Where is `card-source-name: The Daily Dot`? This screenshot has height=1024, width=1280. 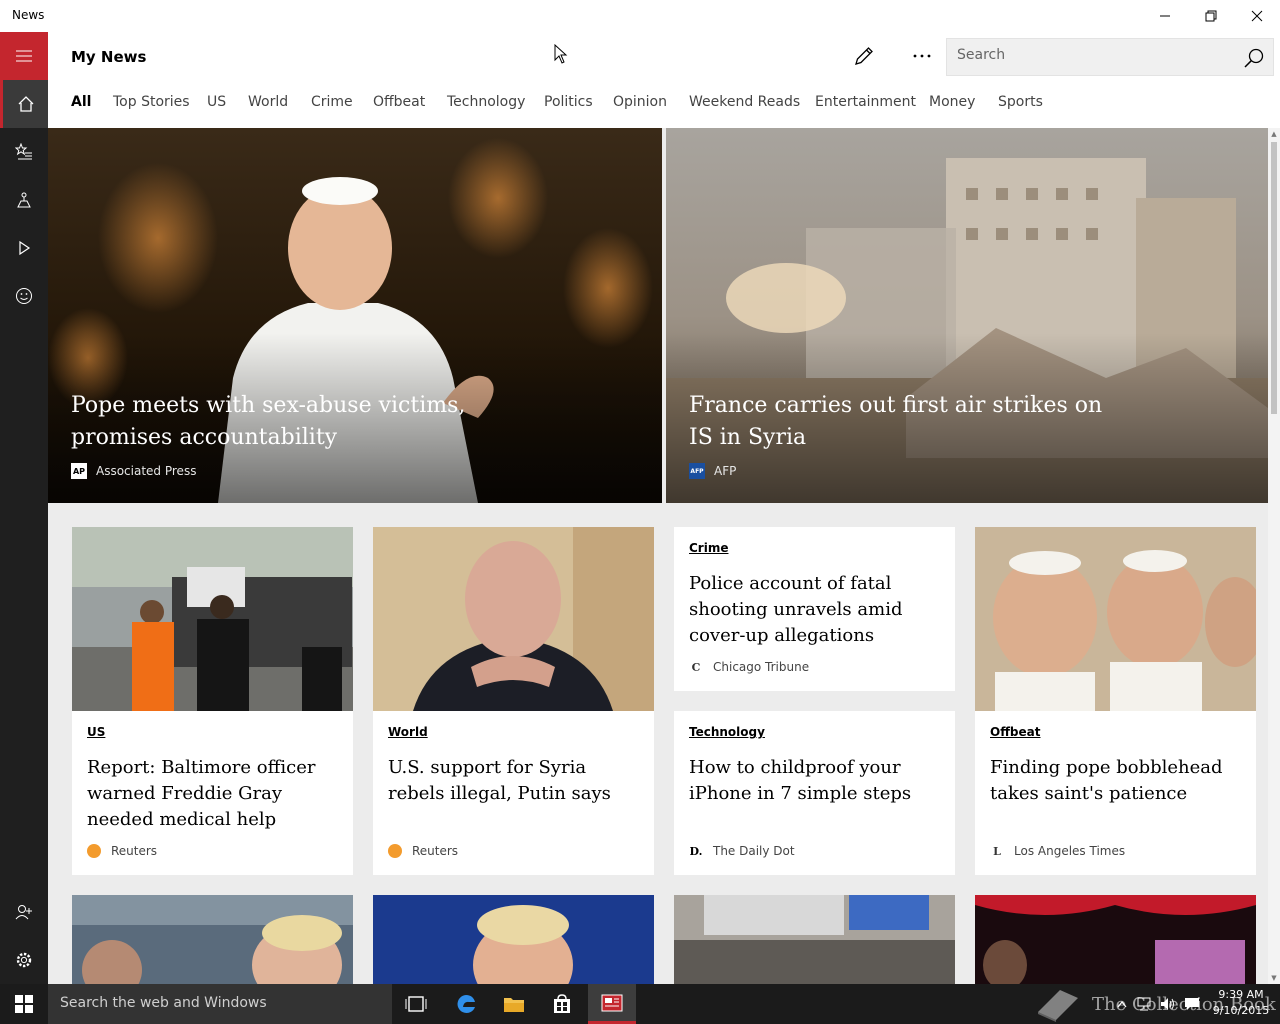
card-source-name: The Daily Dot is located at coordinates (754, 851).